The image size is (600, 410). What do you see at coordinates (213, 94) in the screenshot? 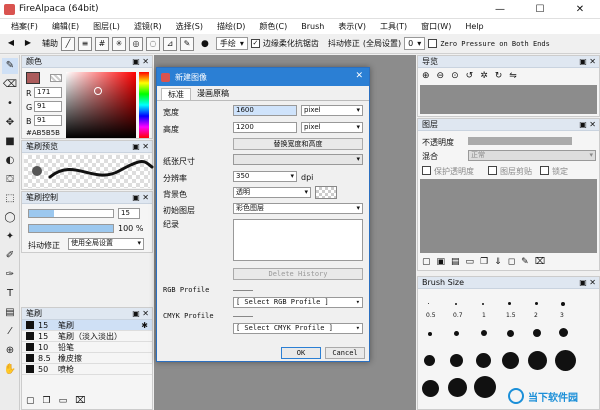
I see `tab-manga: 漫画原稿` at bounding box center [213, 94].